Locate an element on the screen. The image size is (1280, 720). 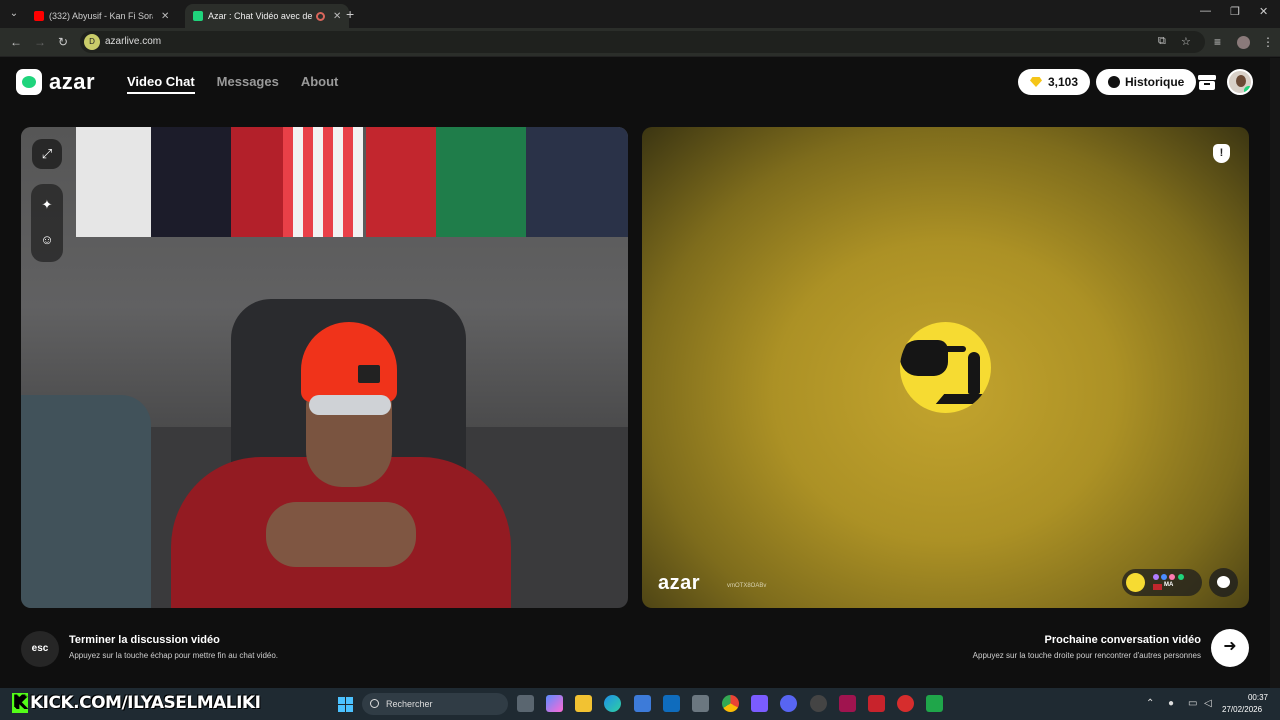
profile-icon is located at coordinates (1243, 42).